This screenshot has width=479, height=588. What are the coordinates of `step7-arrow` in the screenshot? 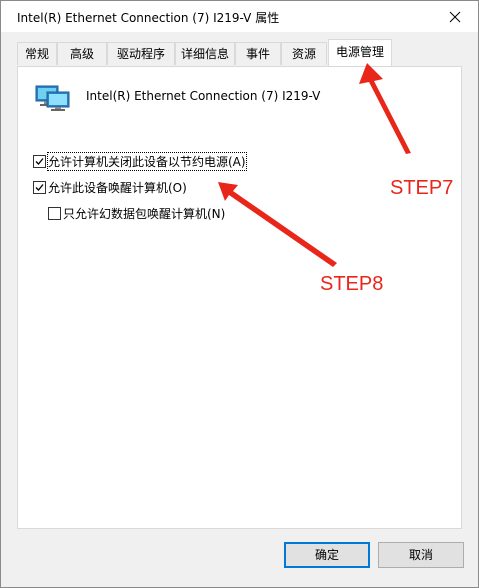 It's located at (385, 108).